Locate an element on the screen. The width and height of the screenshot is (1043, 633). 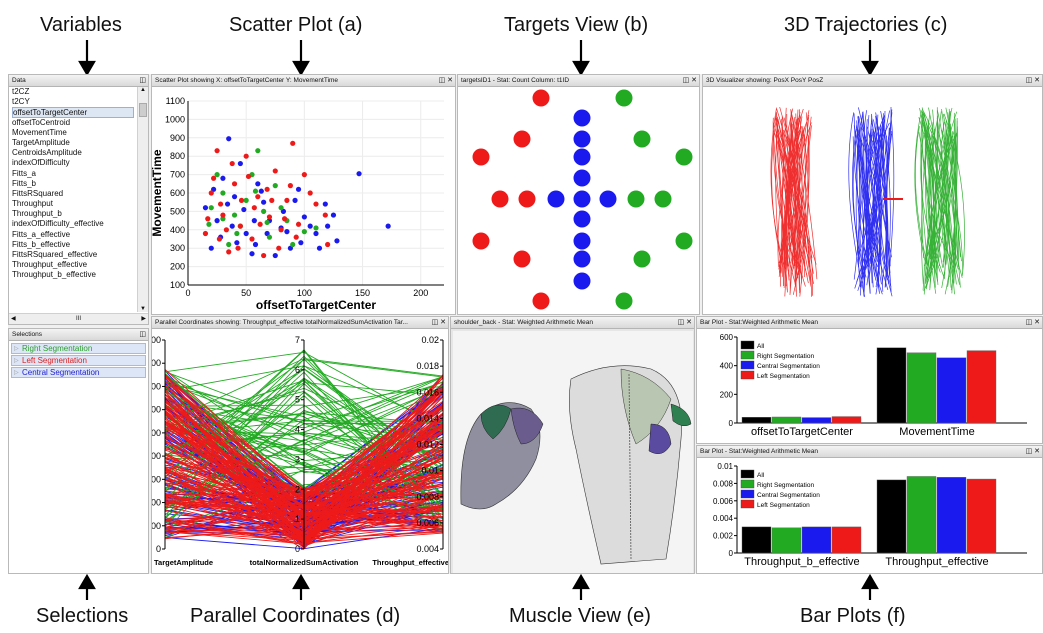
annotation-muscle: Muscle View (e) is located at coordinates (580, 616).